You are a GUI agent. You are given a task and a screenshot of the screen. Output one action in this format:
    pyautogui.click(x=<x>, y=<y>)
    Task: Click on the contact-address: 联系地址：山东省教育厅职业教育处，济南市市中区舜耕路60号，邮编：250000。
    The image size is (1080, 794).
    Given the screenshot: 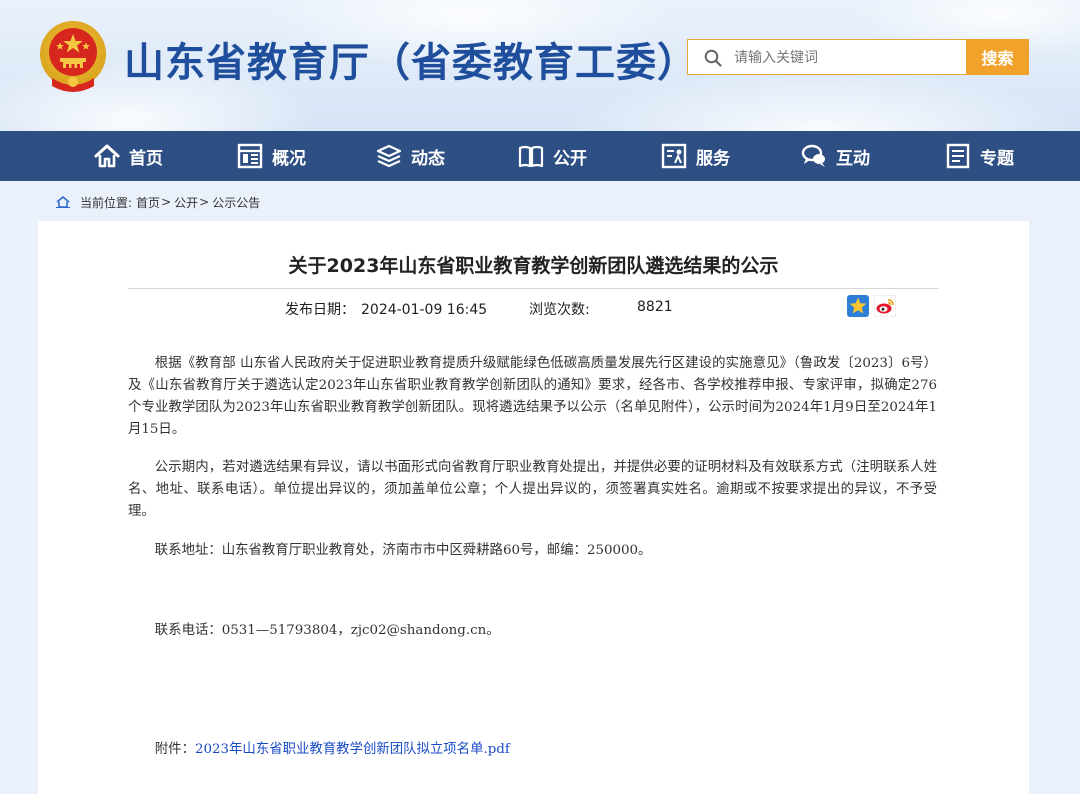 What is the action you would take?
    pyautogui.click(x=403, y=550)
    